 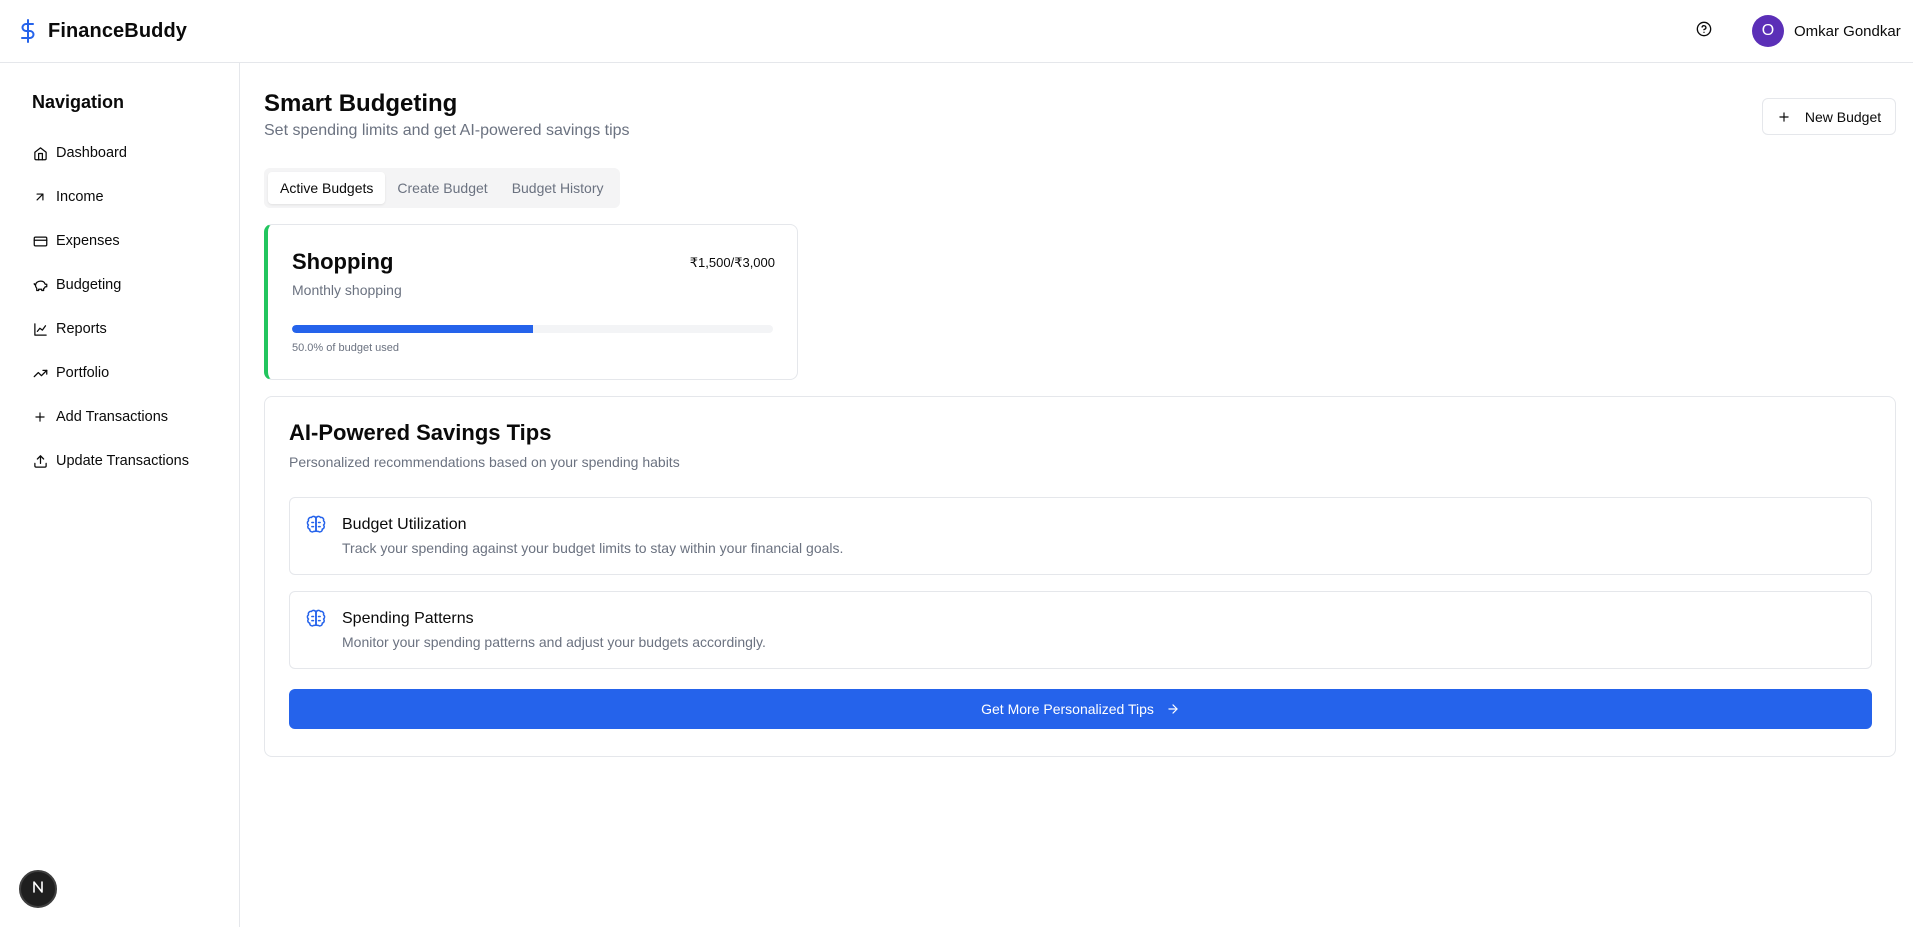 What do you see at coordinates (347, 290) in the screenshot?
I see `budget-description: Monthly shopping` at bounding box center [347, 290].